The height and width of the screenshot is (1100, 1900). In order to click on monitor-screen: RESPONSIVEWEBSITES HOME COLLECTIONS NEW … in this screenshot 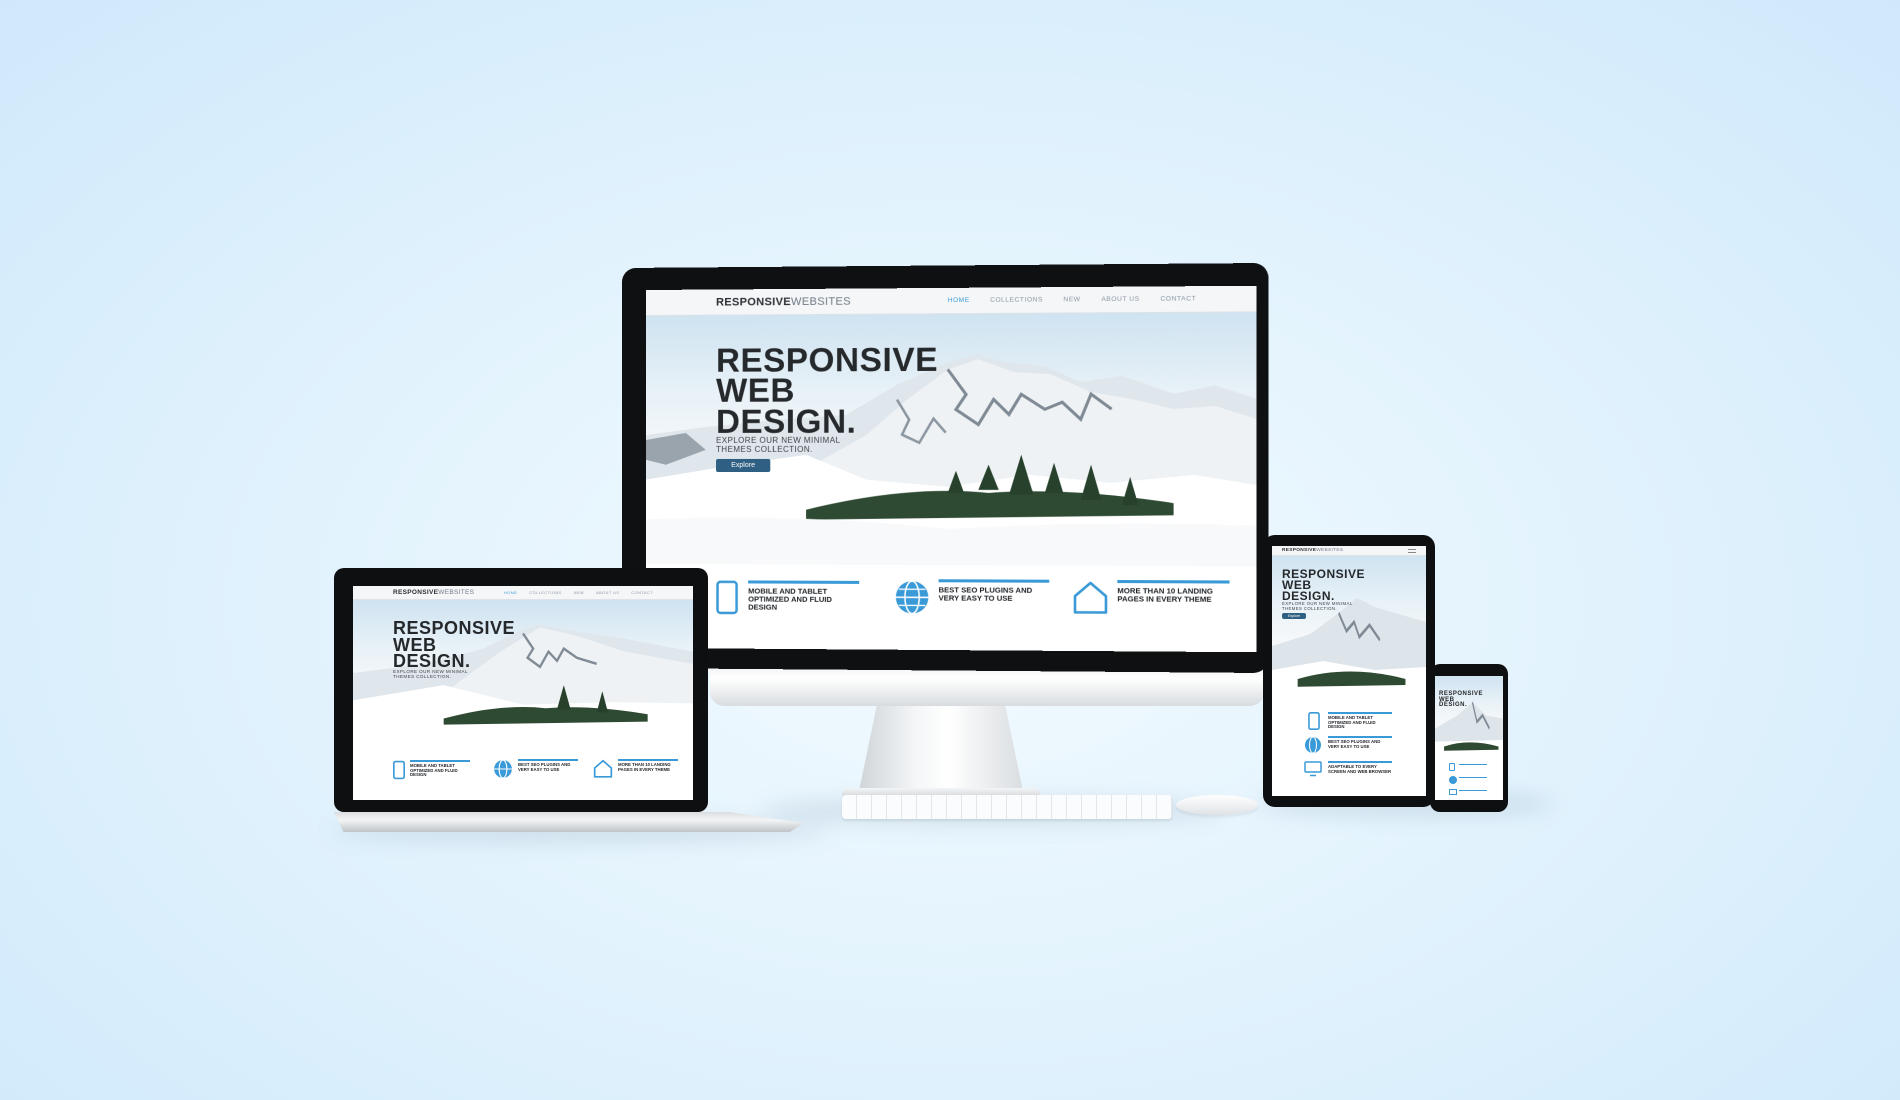, I will do `click(951, 469)`.